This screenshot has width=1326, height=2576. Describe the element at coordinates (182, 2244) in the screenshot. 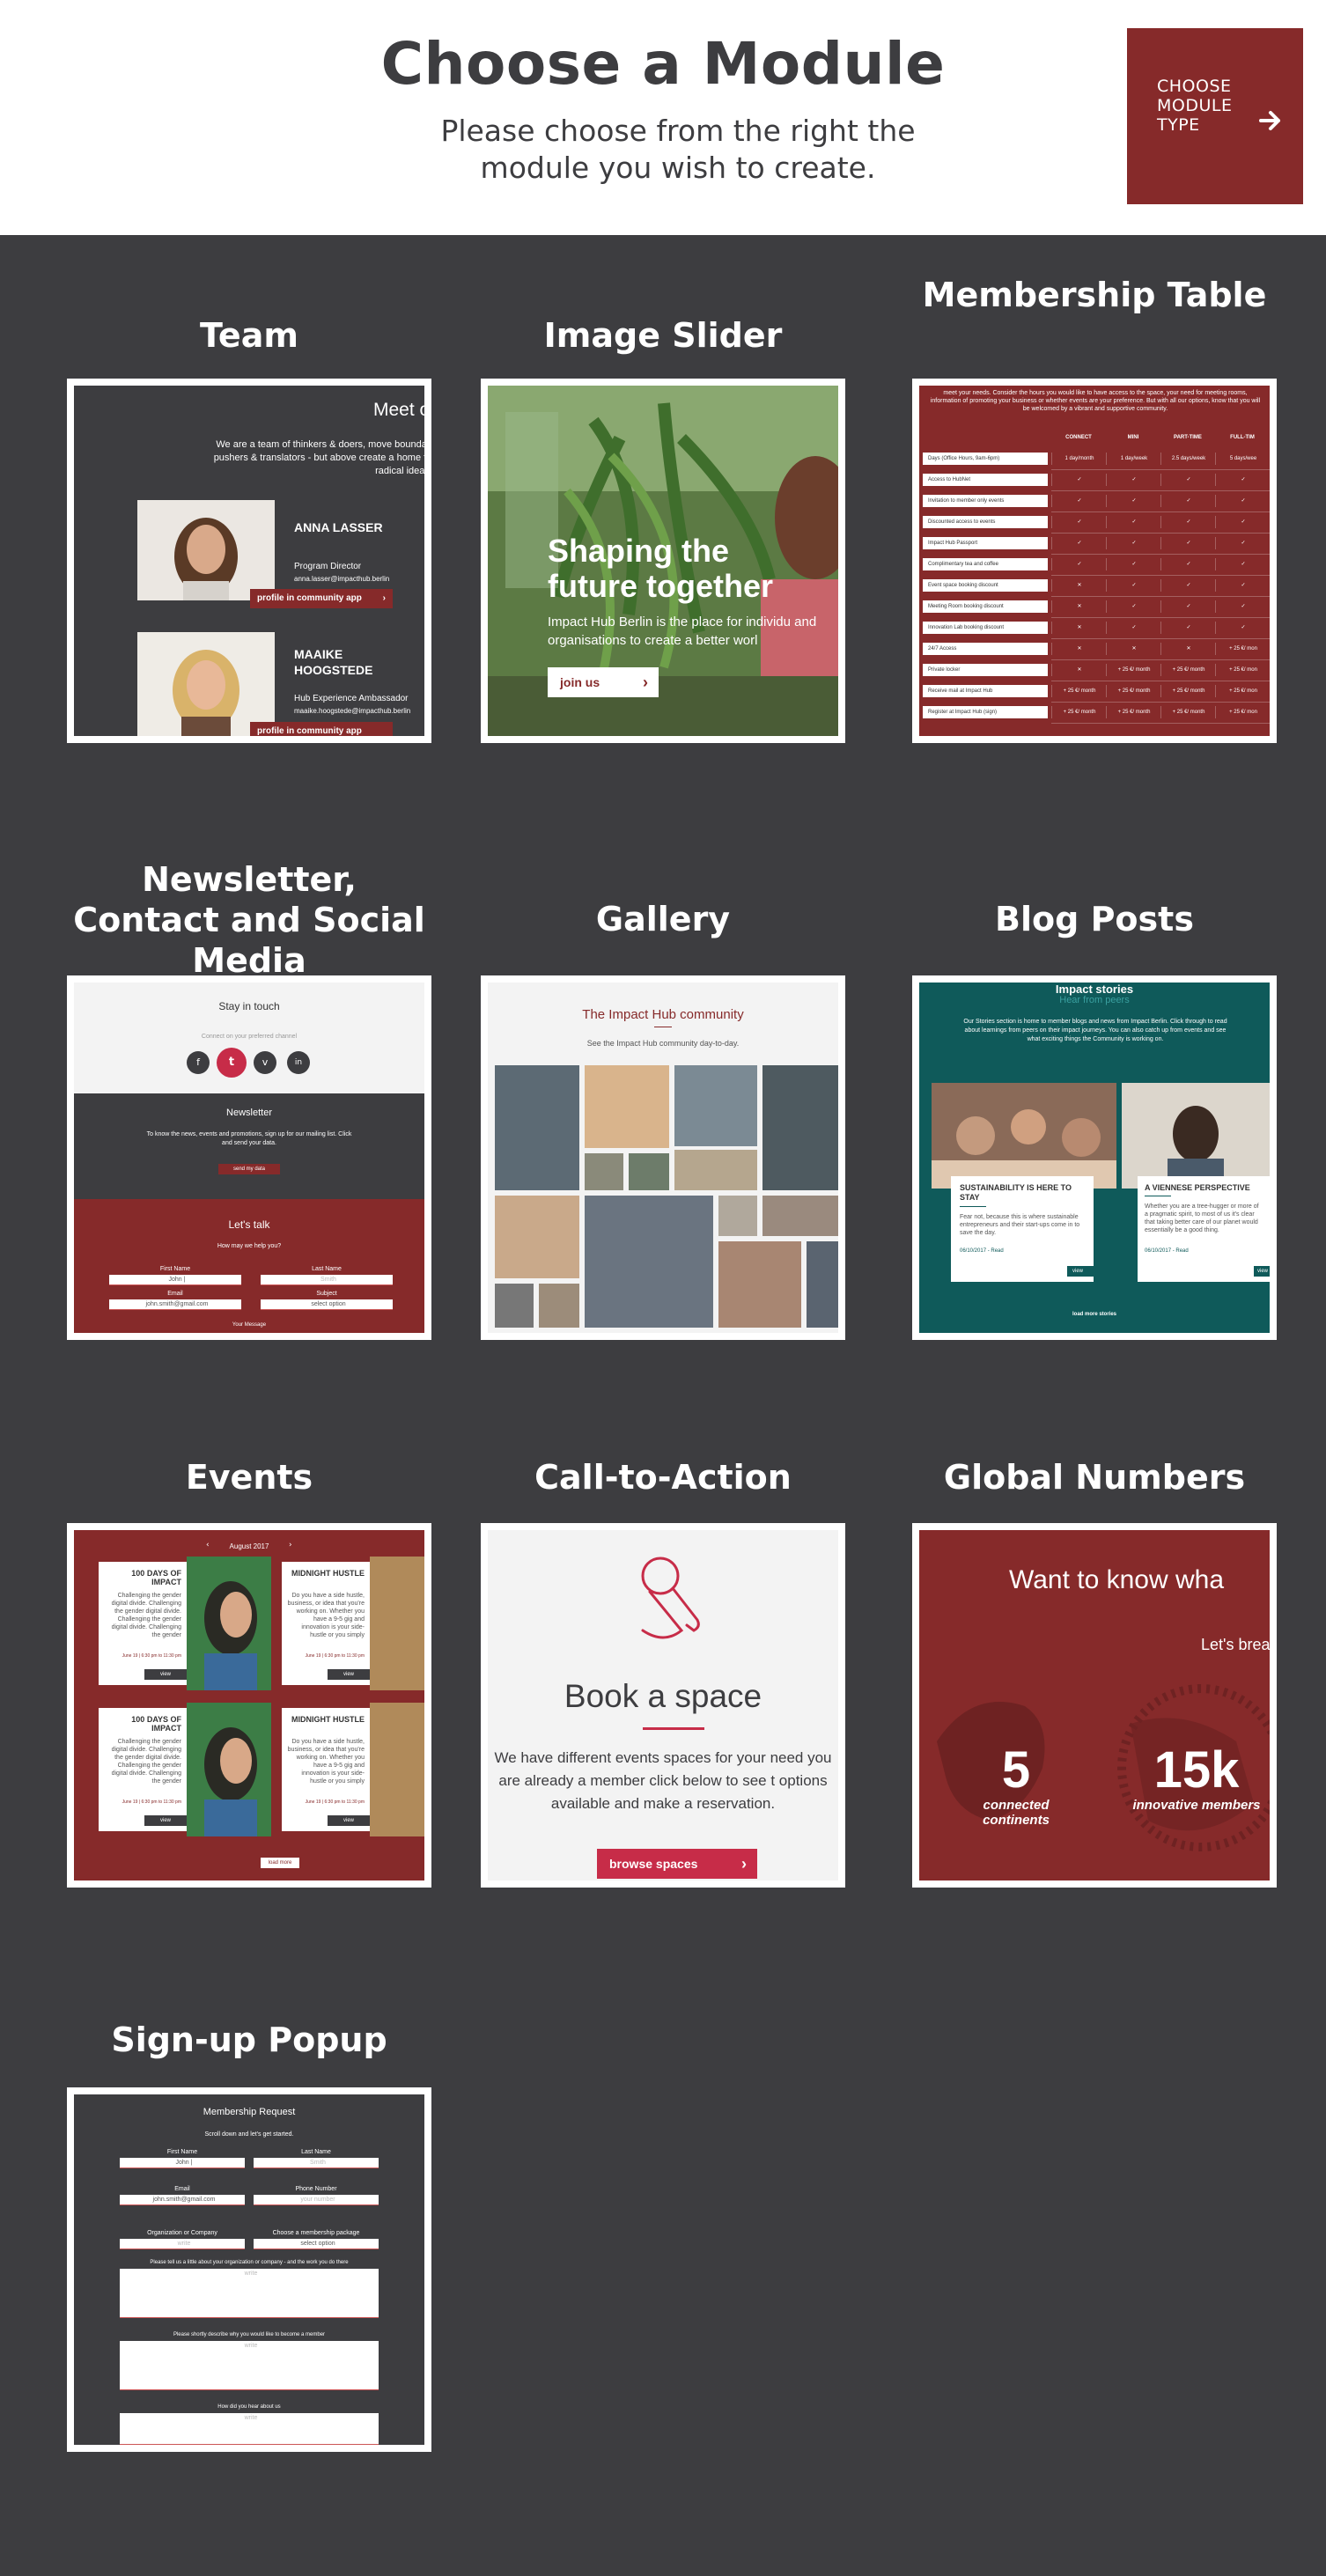

I see `organization-input: write` at that location.